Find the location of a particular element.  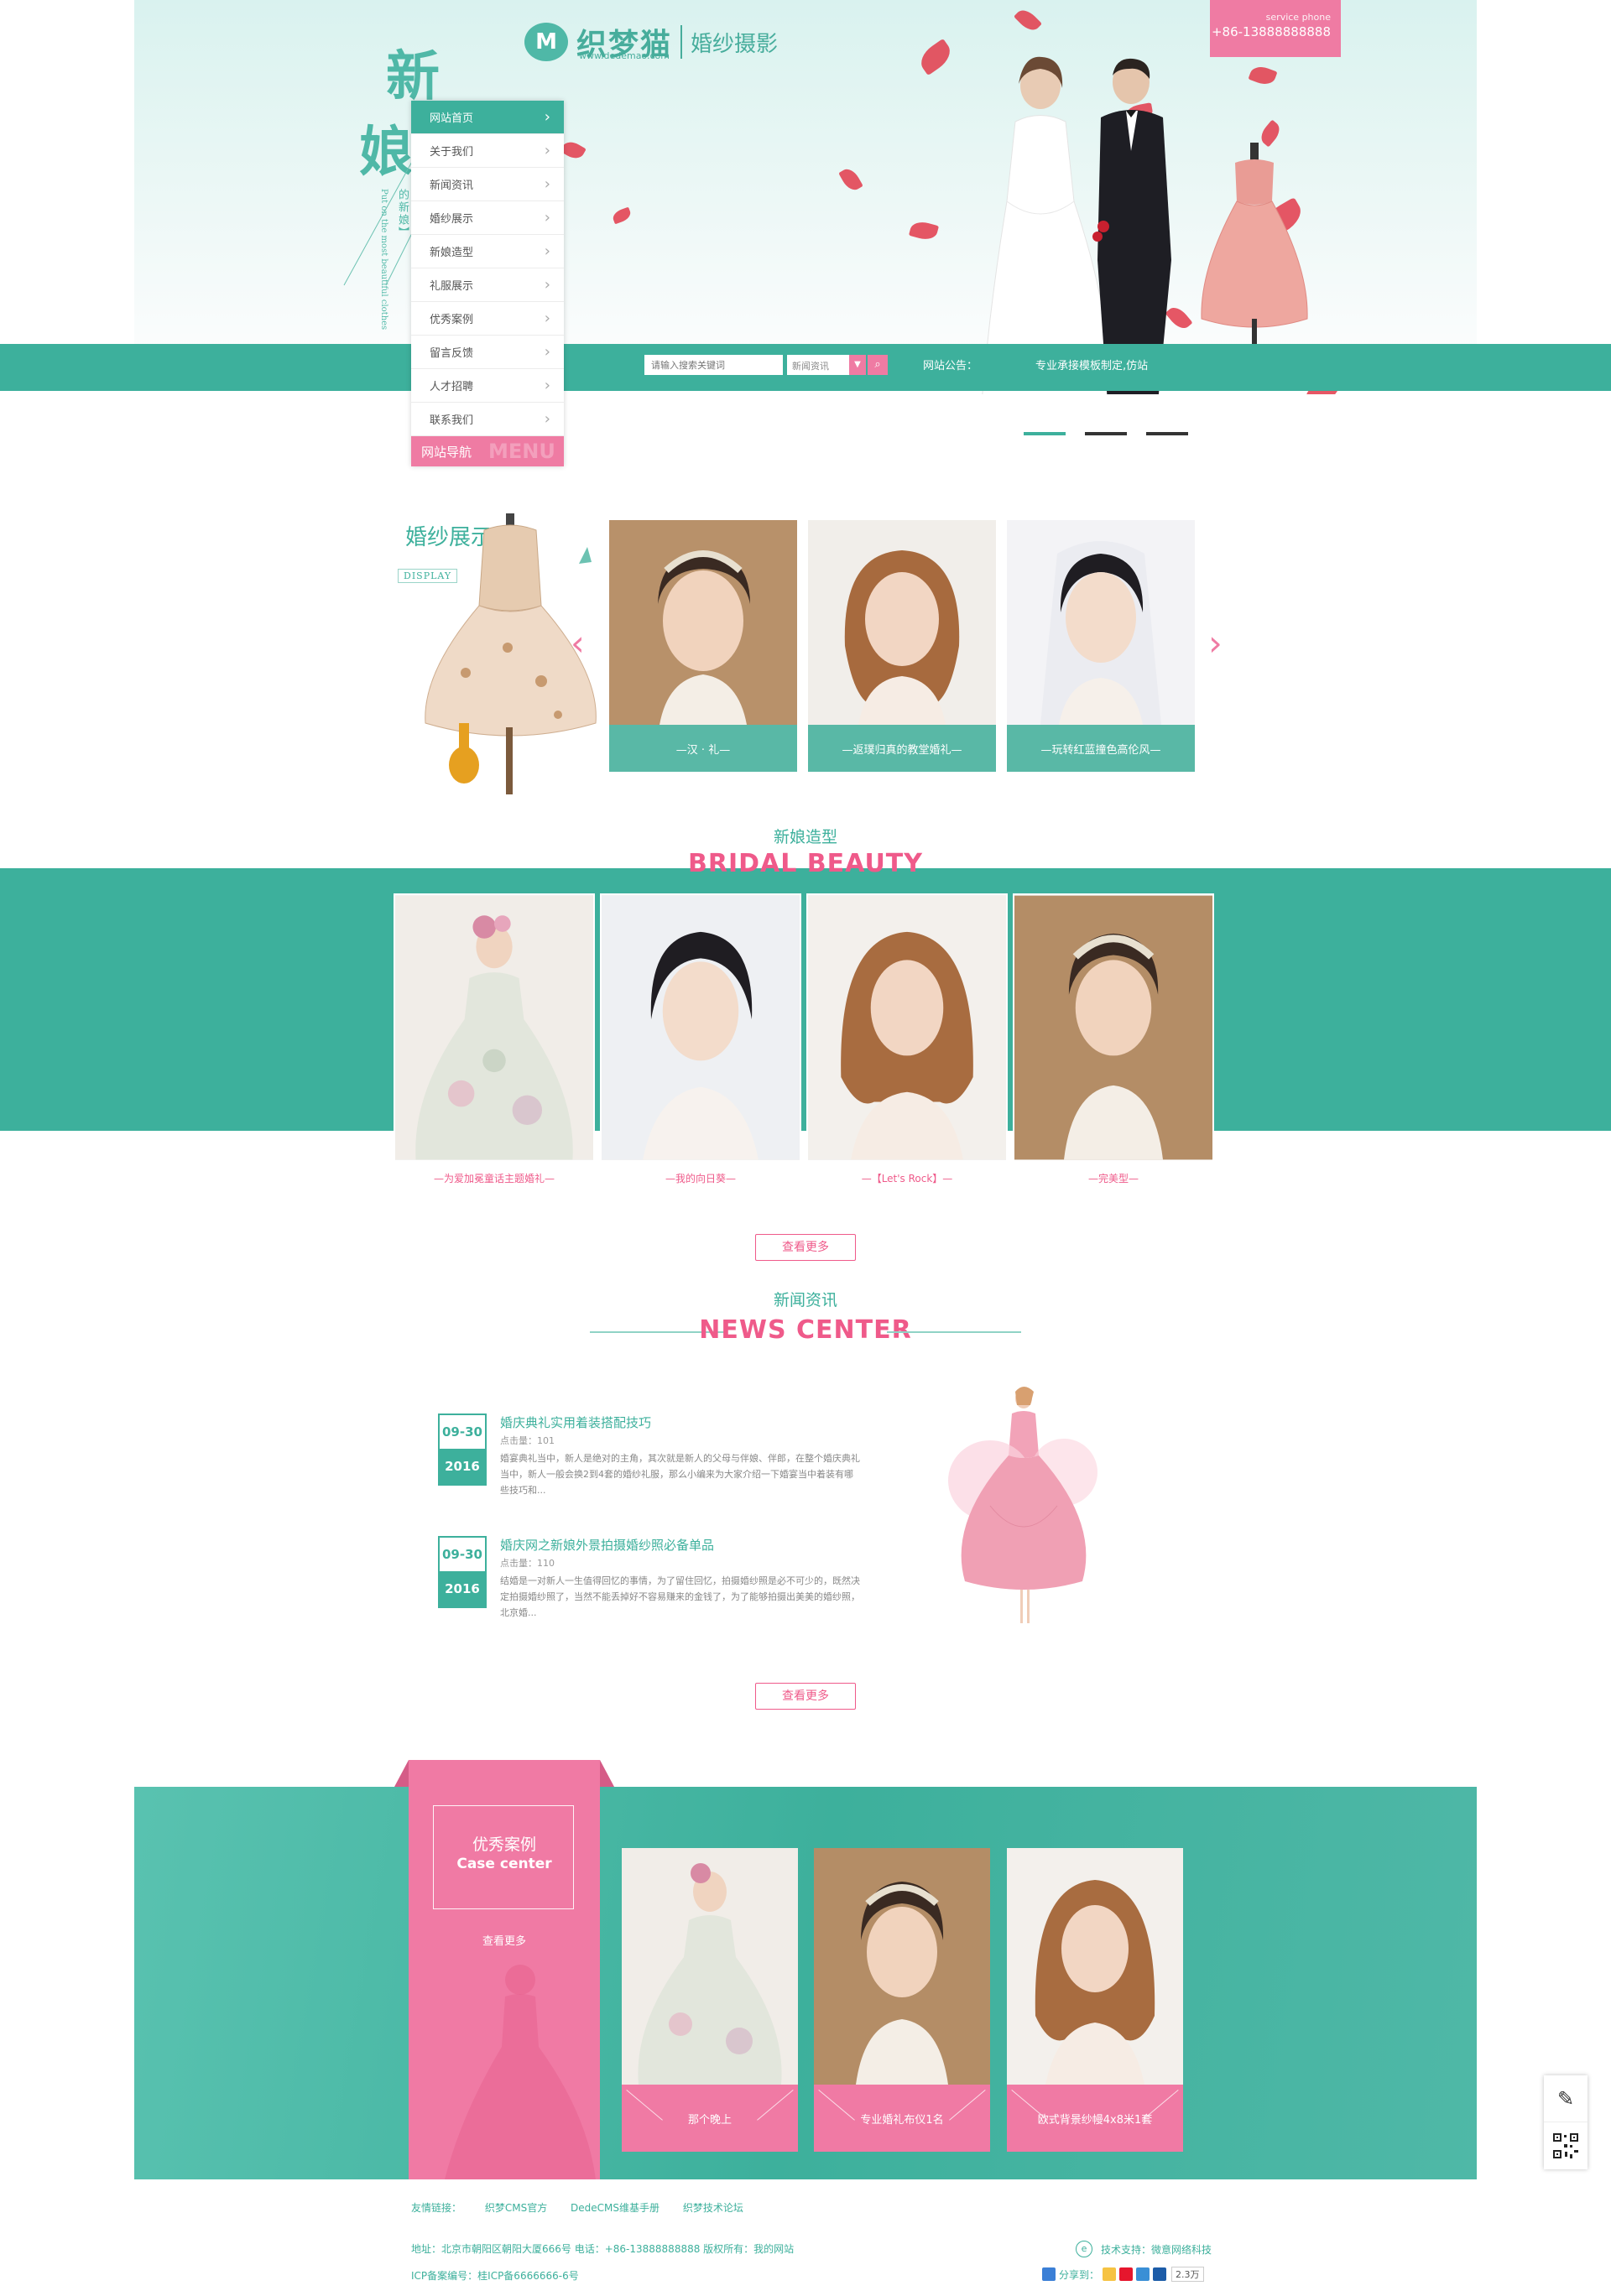

share-bar: 分享到： 2.3万 is located at coordinates (1123, 2275).